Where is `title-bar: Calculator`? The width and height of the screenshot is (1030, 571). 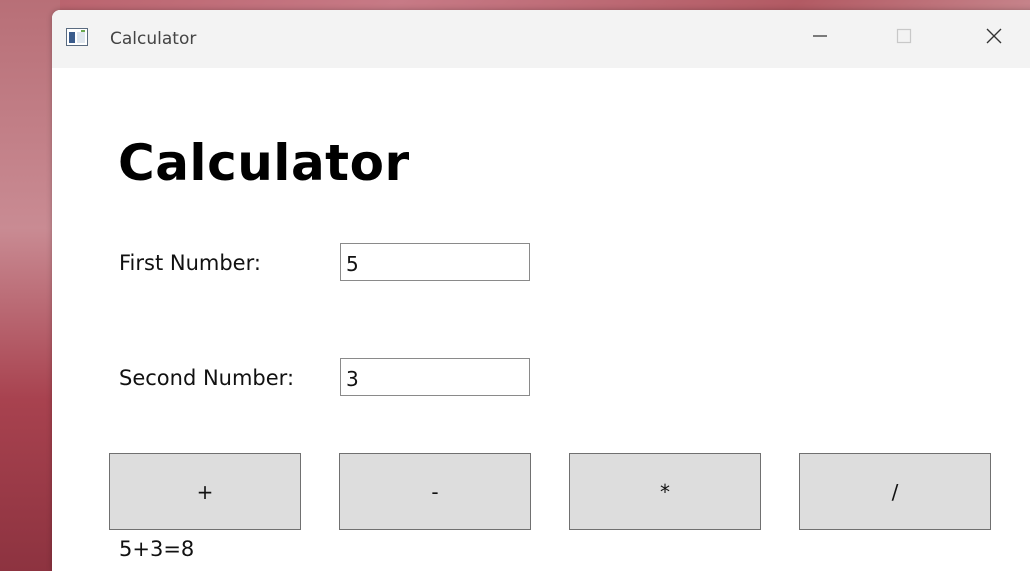
title-bar: Calculator is located at coordinates (541, 39).